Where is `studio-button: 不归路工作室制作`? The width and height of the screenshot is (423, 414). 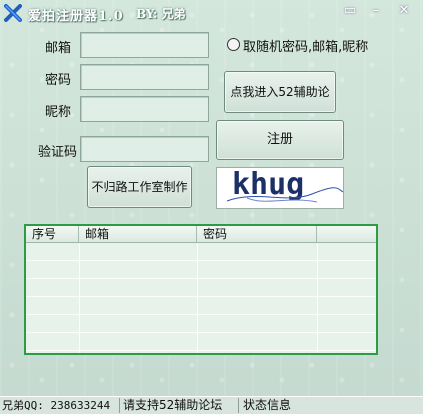 studio-button: 不归路工作室制作 is located at coordinates (139, 187).